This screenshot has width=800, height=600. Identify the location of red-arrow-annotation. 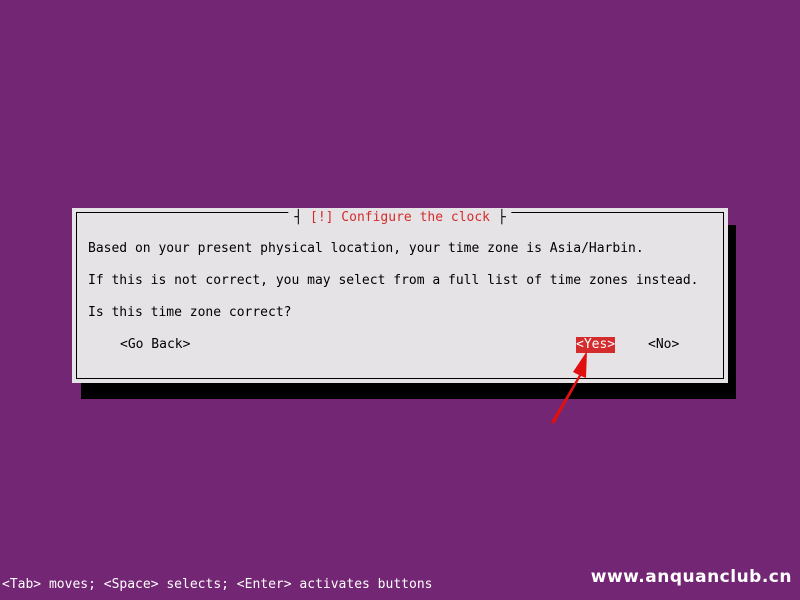
(569, 387).